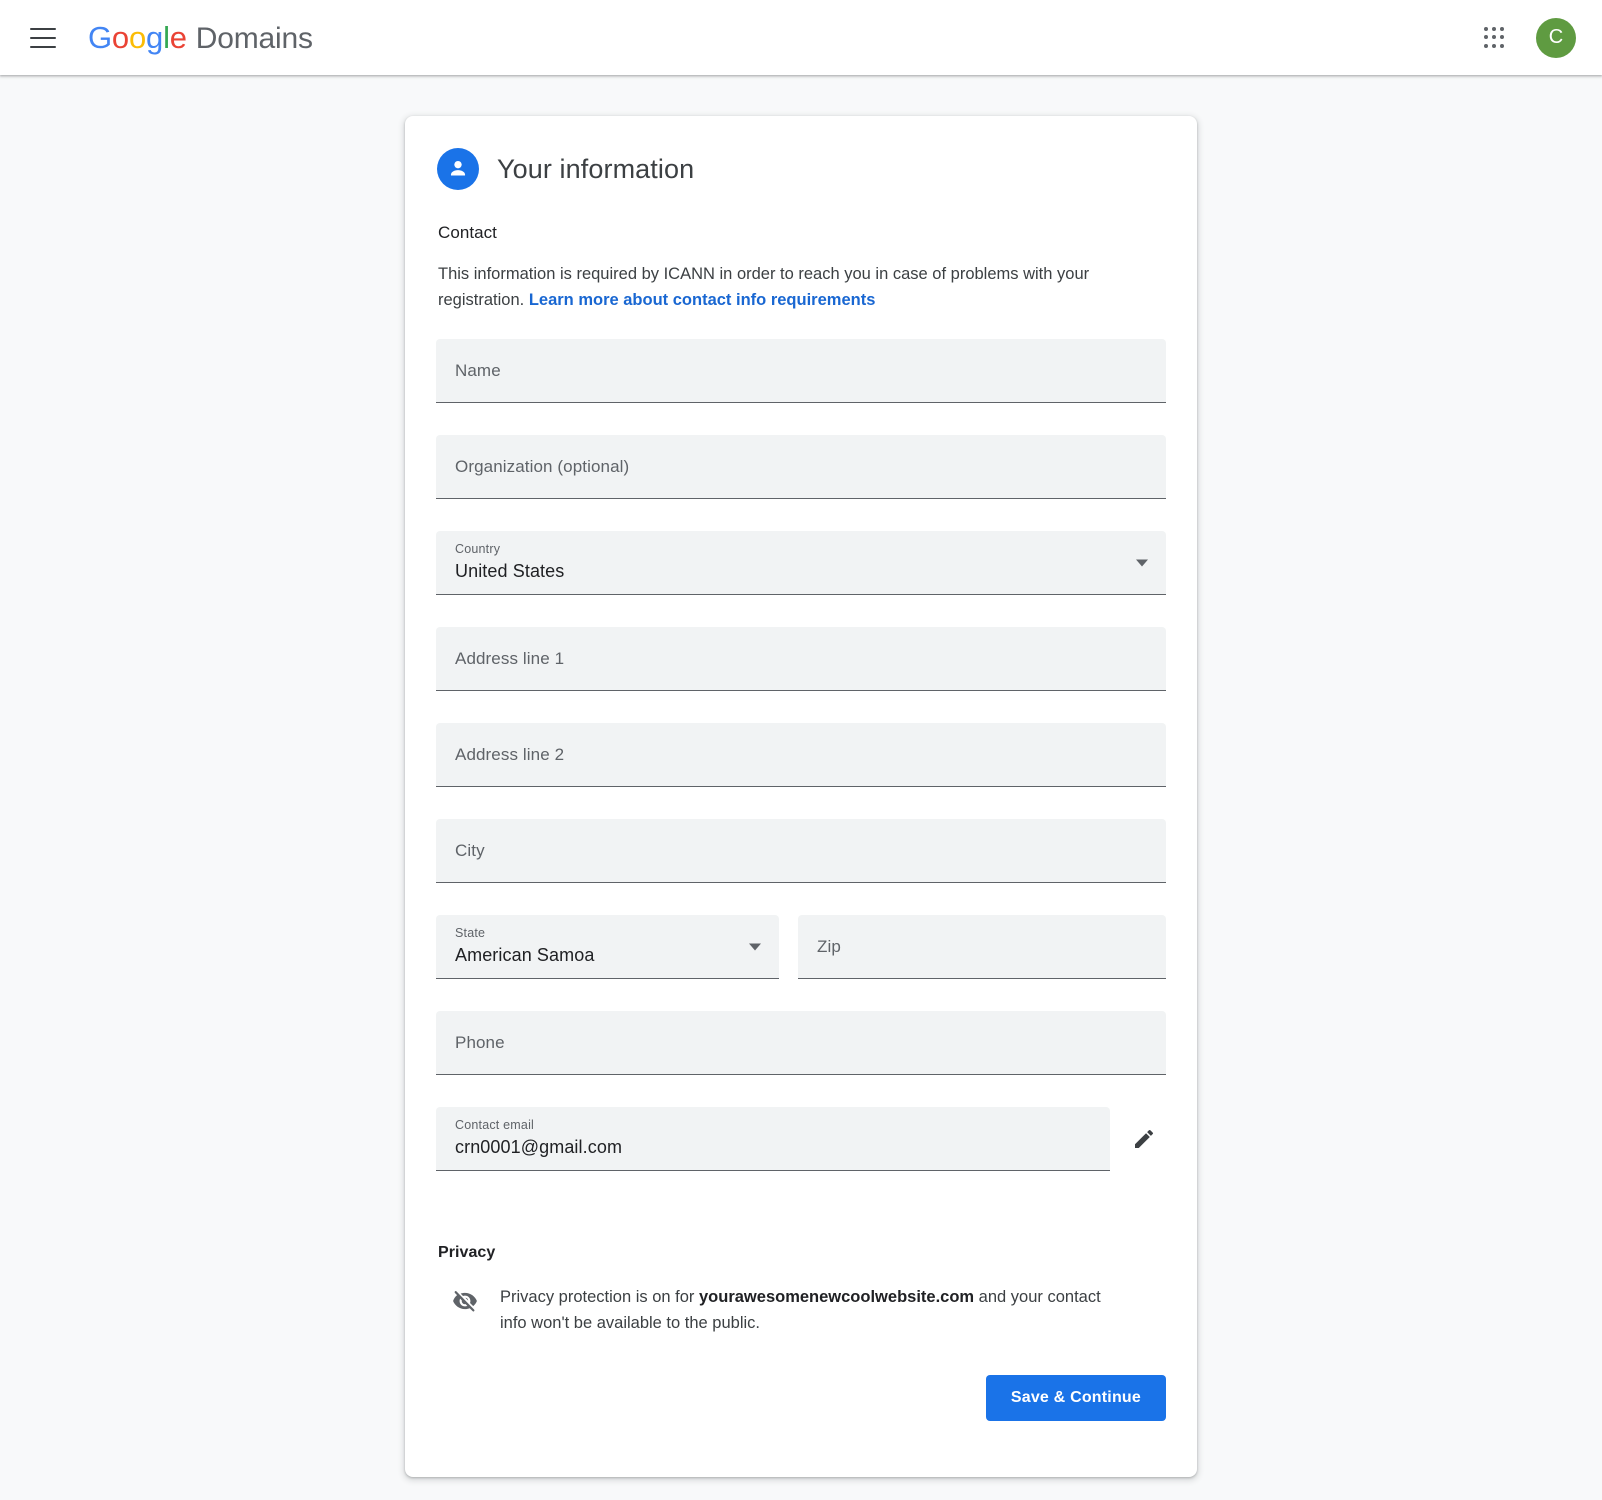 Image resolution: width=1602 pixels, height=1500 pixels. Describe the element at coordinates (155, 37) in the screenshot. I see `google-letter-g2: g` at that location.